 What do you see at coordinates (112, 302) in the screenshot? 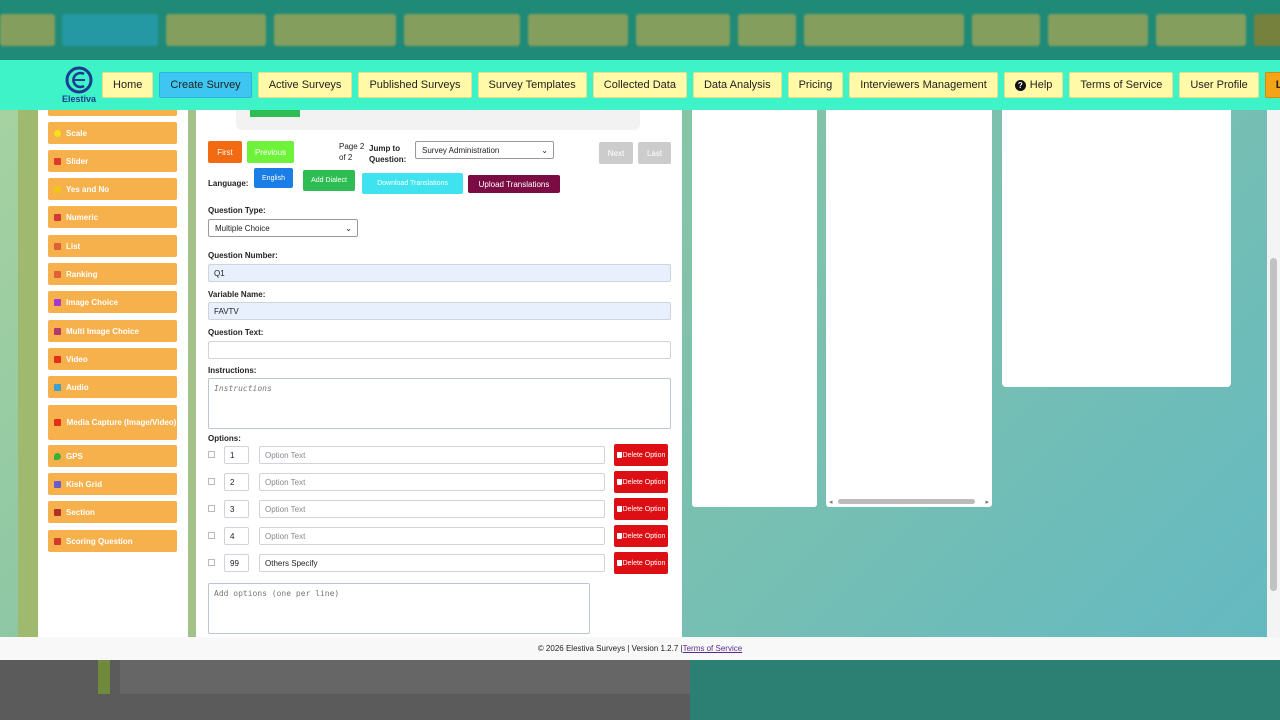
I see `sidebar-item-image-choice: Image Choice` at bounding box center [112, 302].